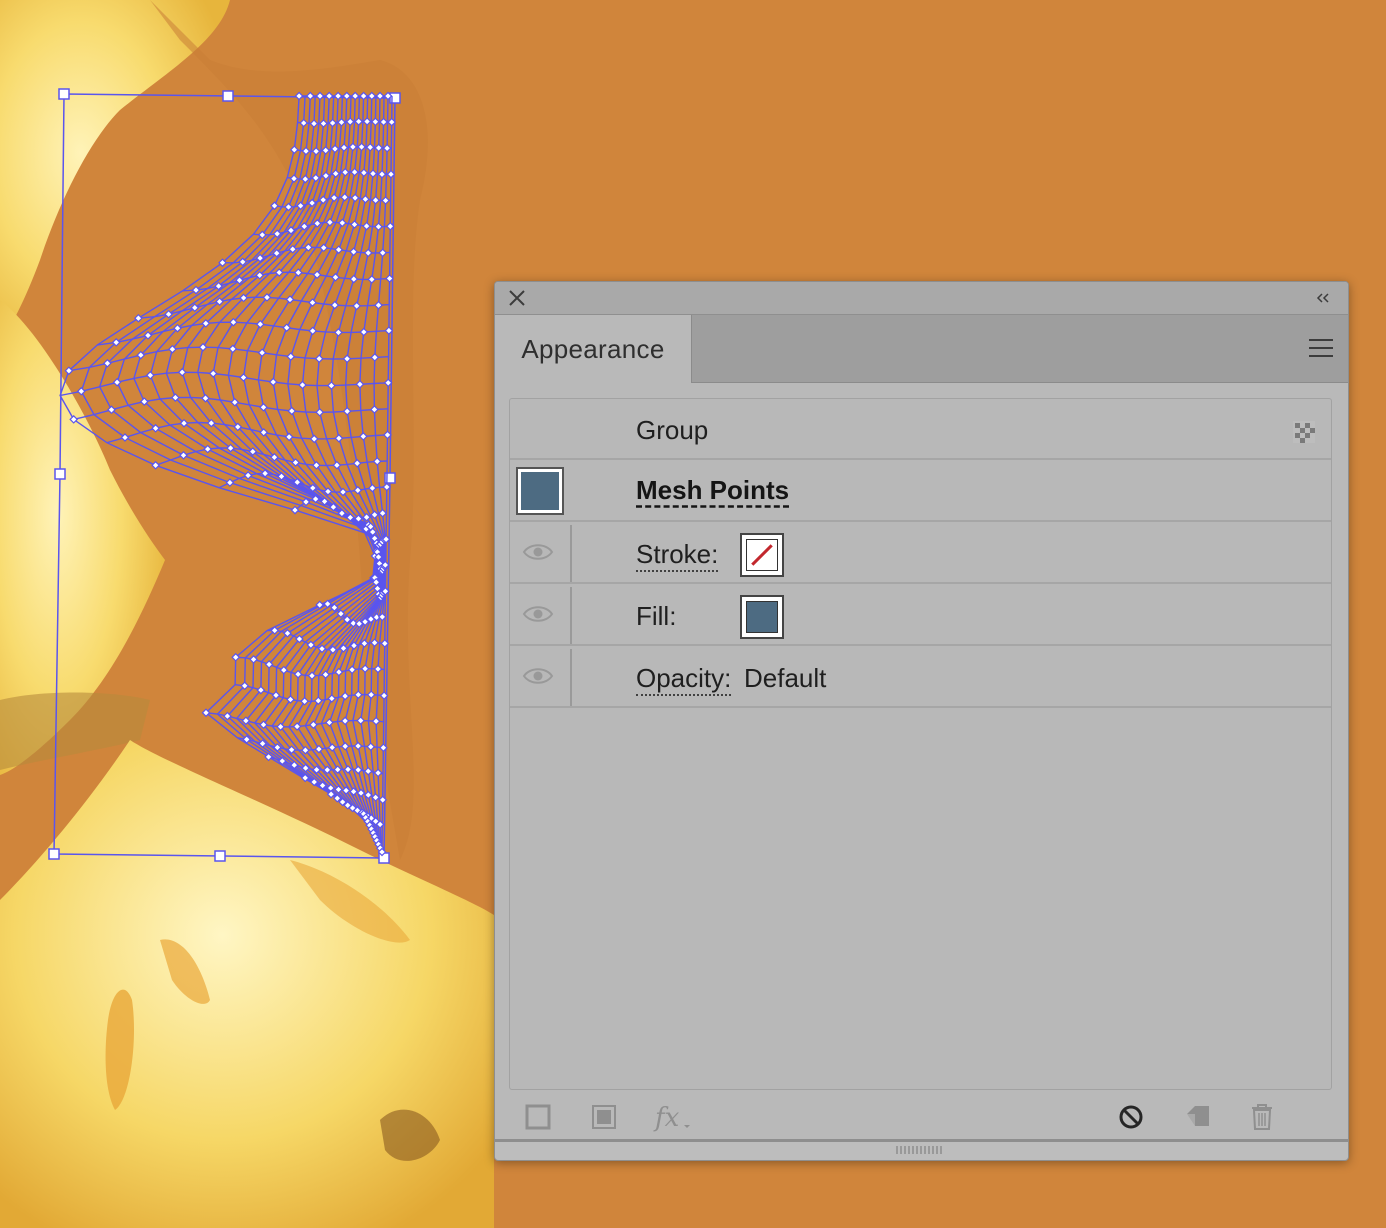  Describe the element at coordinates (604, 1117) in the screenshot. I see `add-new-fill-icon` at that location.